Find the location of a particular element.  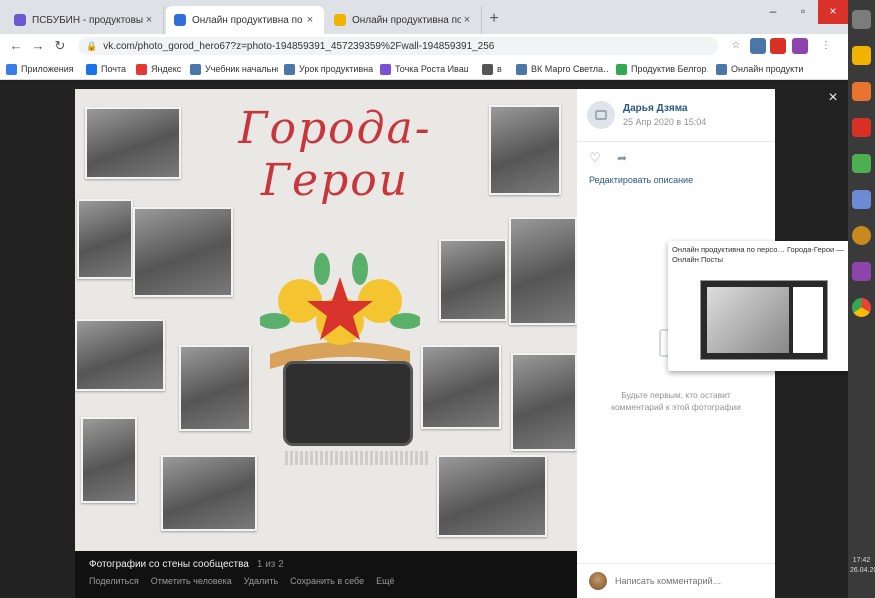

menu-icon: ⋮ is located at coordinates (826, 46).